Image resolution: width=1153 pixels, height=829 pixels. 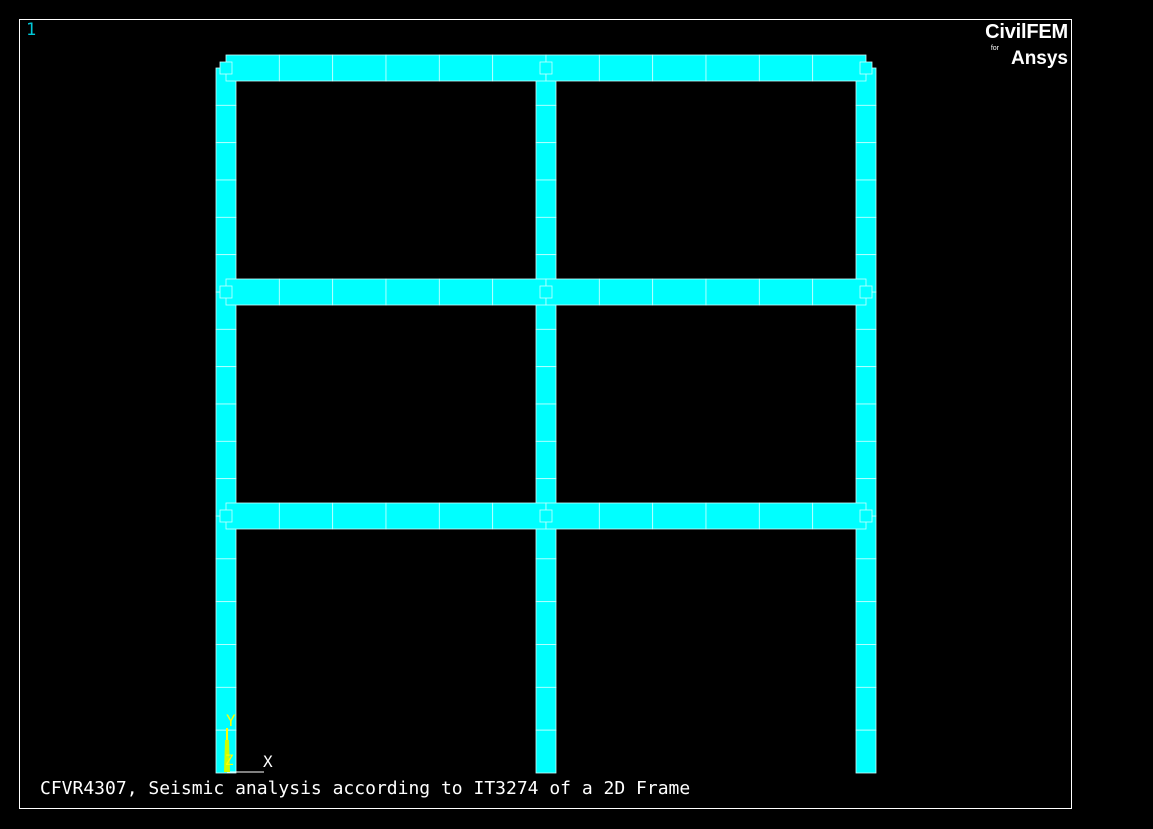 What do you see at coordinates (31, 30) in the screenshot?
I see `window-number: 1` at bounding box center [31, 30].